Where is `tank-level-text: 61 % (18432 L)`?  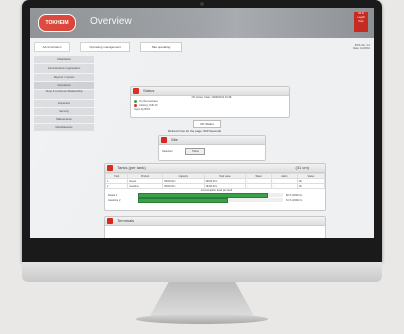 tank-level-text: 61 % (18432 L) is located at coordinates (294, 200).